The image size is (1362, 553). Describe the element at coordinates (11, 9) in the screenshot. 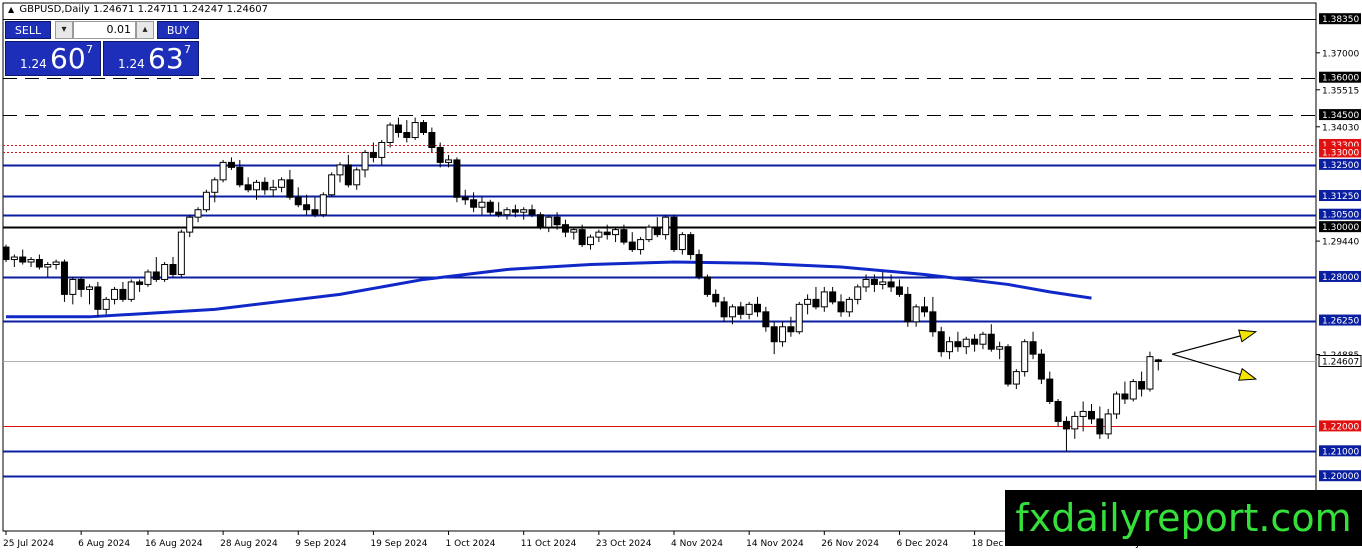

I see `collapse-triangle-icon: ▲` at that location.